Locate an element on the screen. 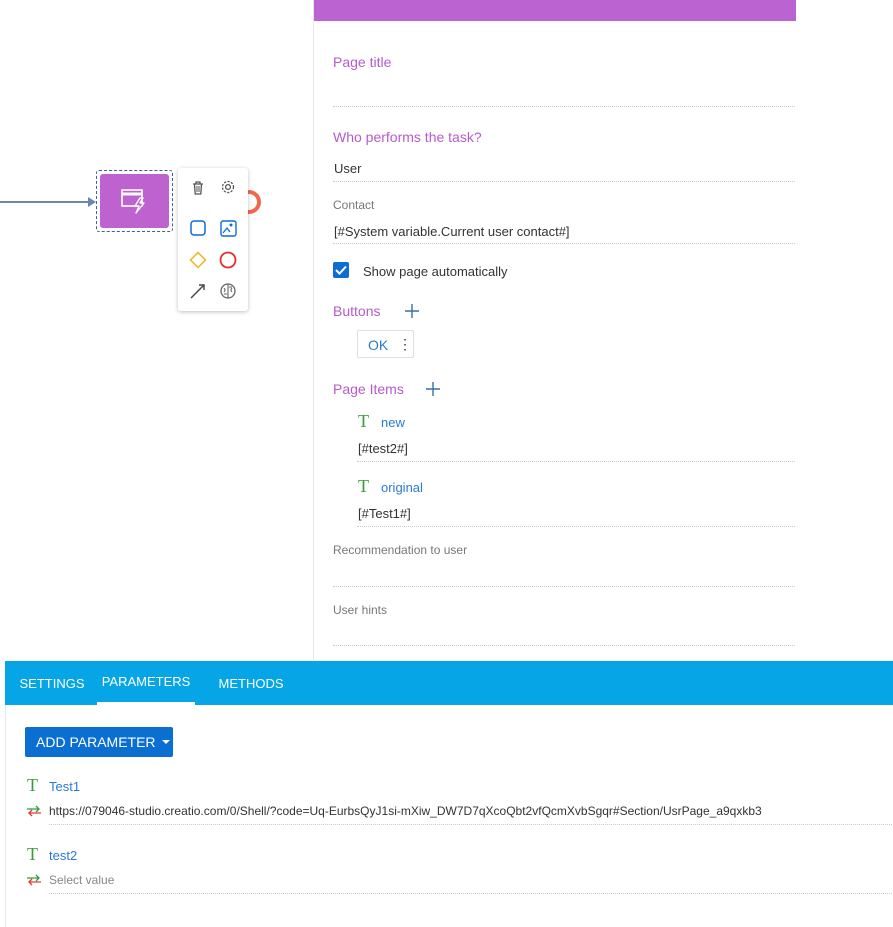 This screenshot has width=893, height=927. page-items-label: Page Items is located at coordinates (368, 389).